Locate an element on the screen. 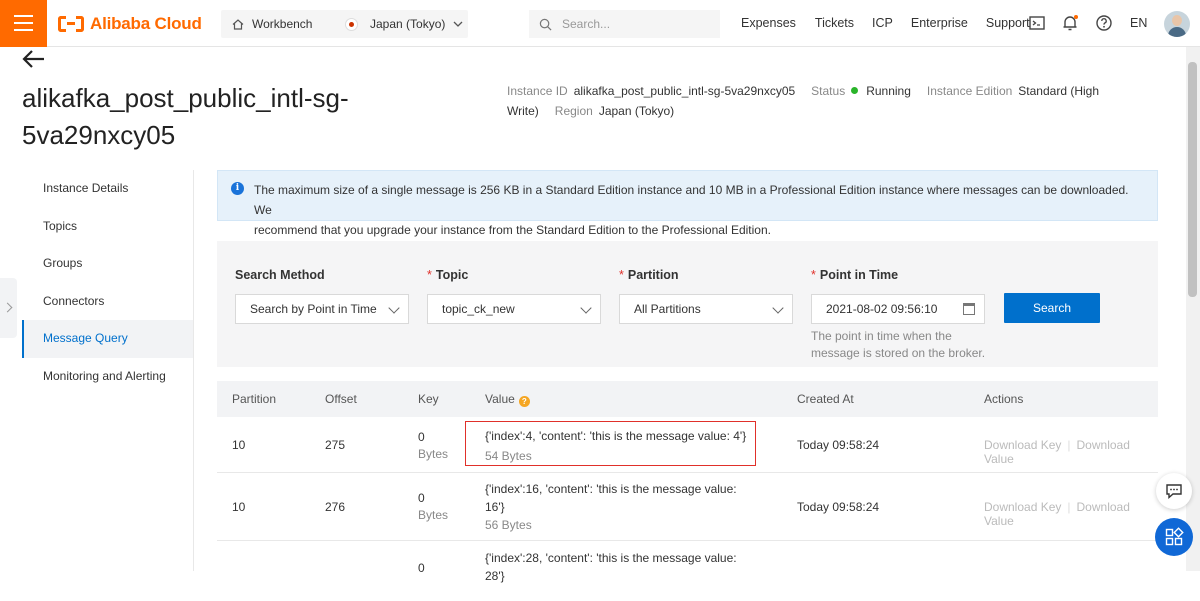  column-header-partition: Partition is located at coordinates (254, 399).